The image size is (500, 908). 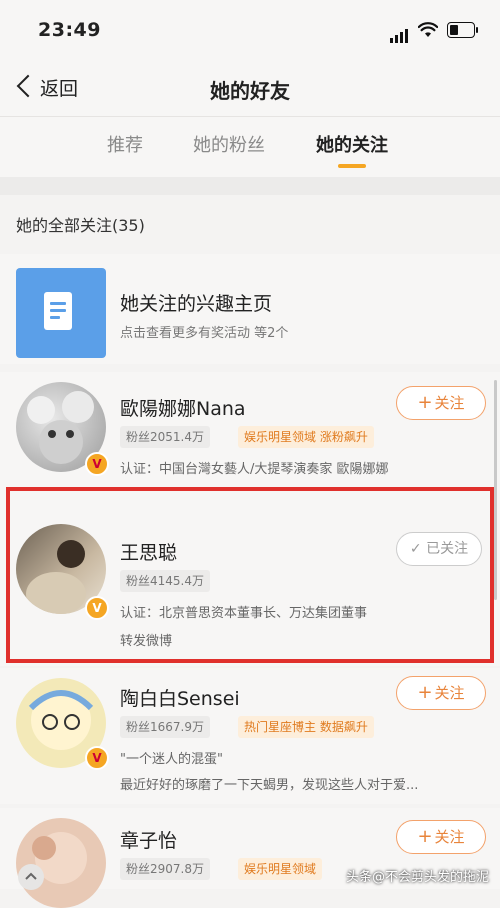 I want to click on avatar-image, so click(x=59, y=858).